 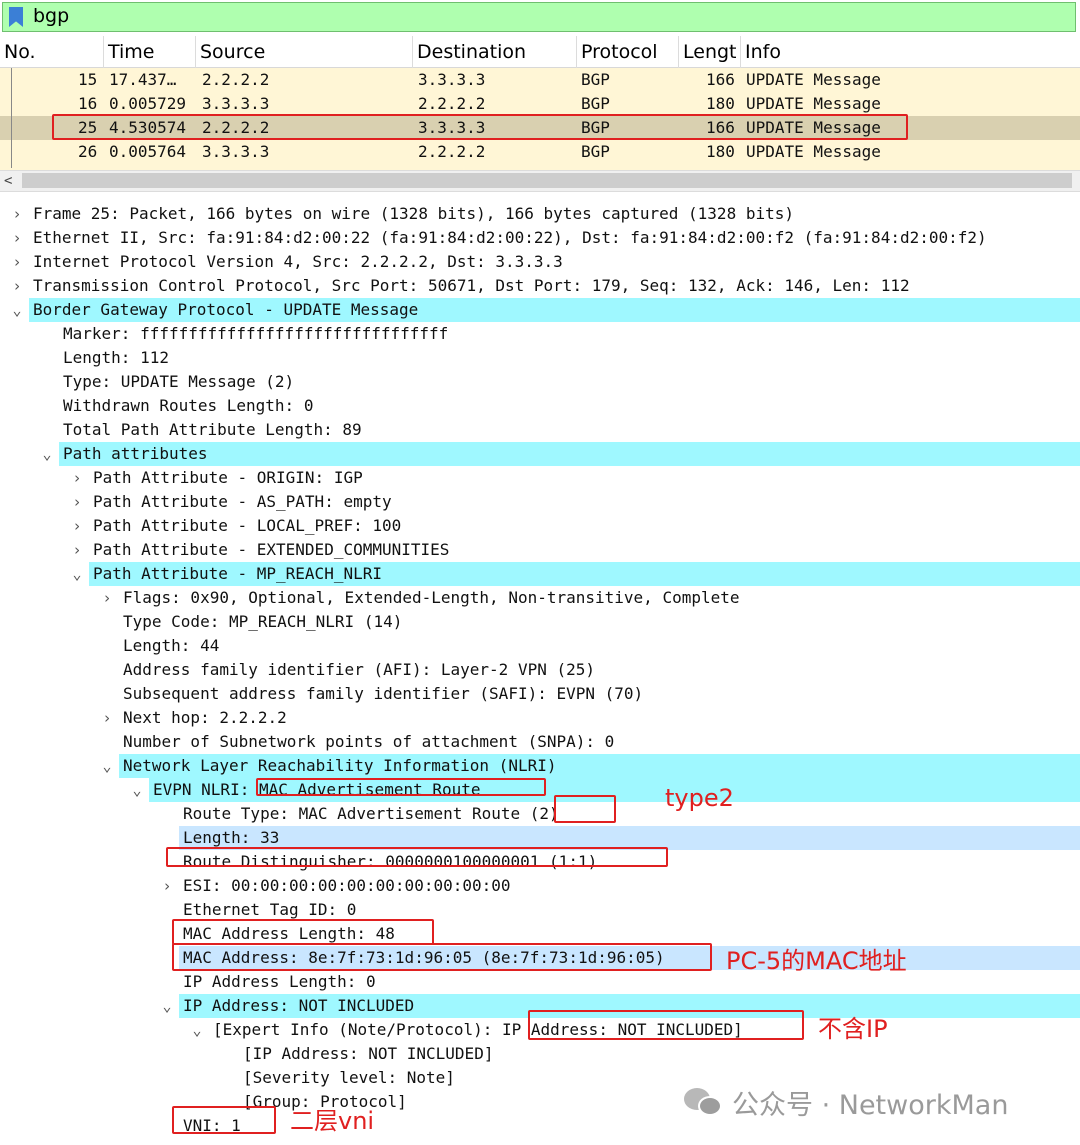 I want to click on tree-item: Marker: ffffffffffffffffffffffffffffffff, so click(x=540, y=334).